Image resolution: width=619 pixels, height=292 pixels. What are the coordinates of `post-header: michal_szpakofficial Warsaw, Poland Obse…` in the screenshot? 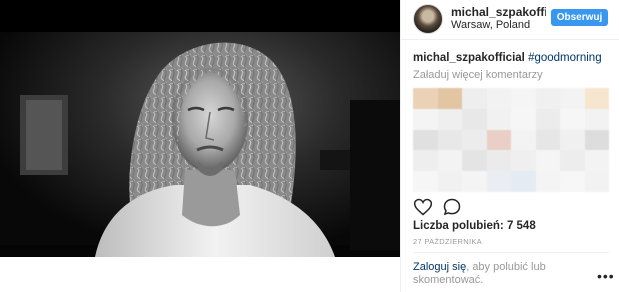 It's located at (510, 20).